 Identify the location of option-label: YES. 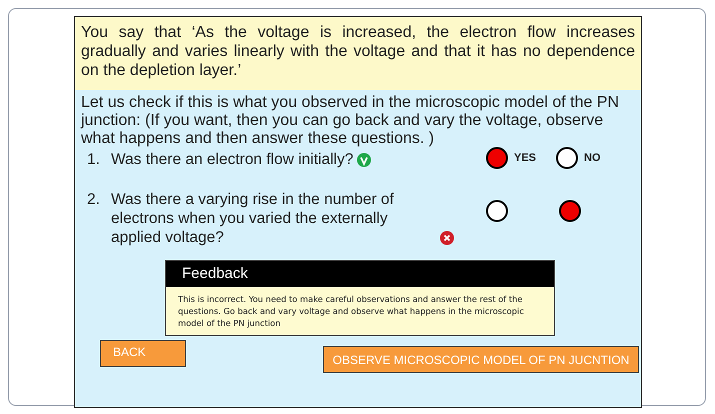
(525, 158).